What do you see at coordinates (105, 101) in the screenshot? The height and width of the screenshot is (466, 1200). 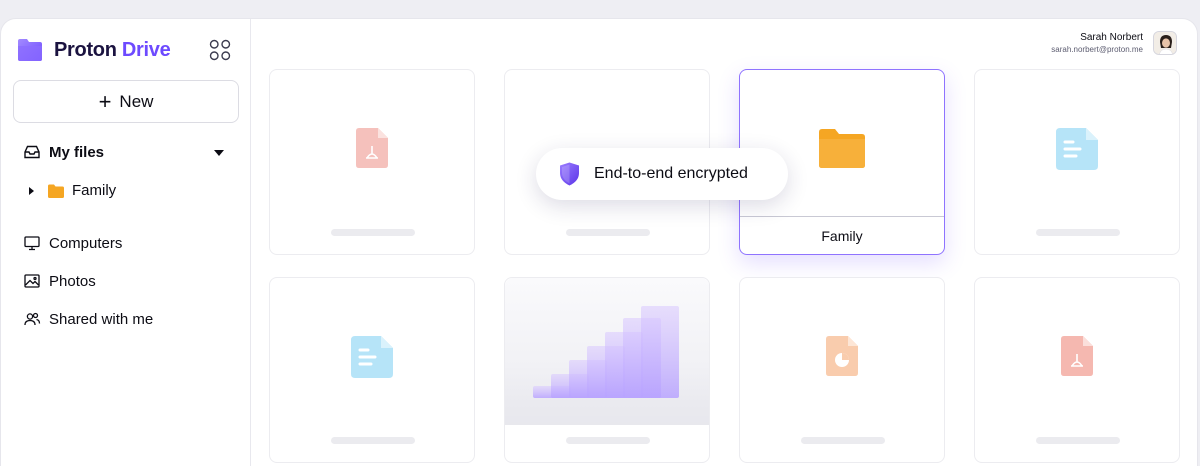 I see `plus-icon: +` at bounding box center [105, 101].